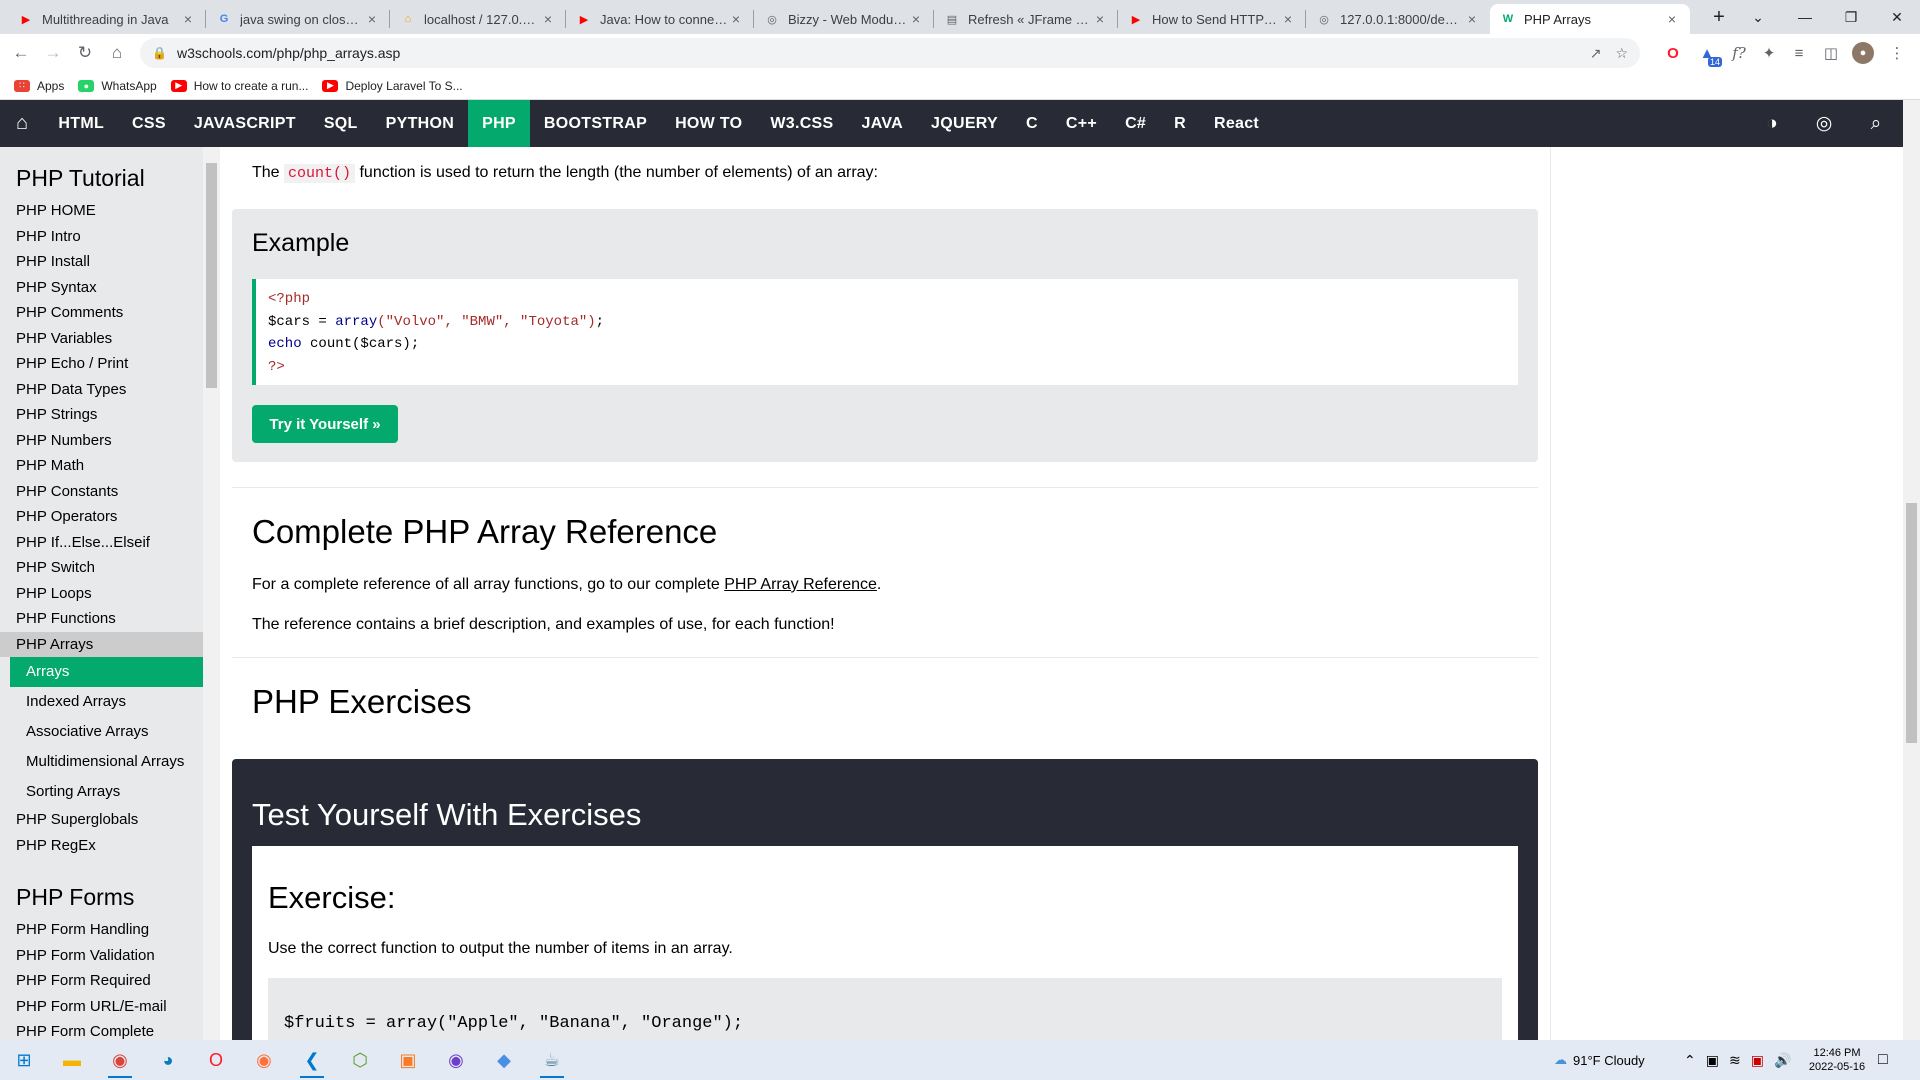 This screenshot has width=1920, height=1080. What do you see at coordinates (1757, 1060) in the screenshot?
I see `pdf-tray-icon: ▣` at bounding box center [1757, 1060].